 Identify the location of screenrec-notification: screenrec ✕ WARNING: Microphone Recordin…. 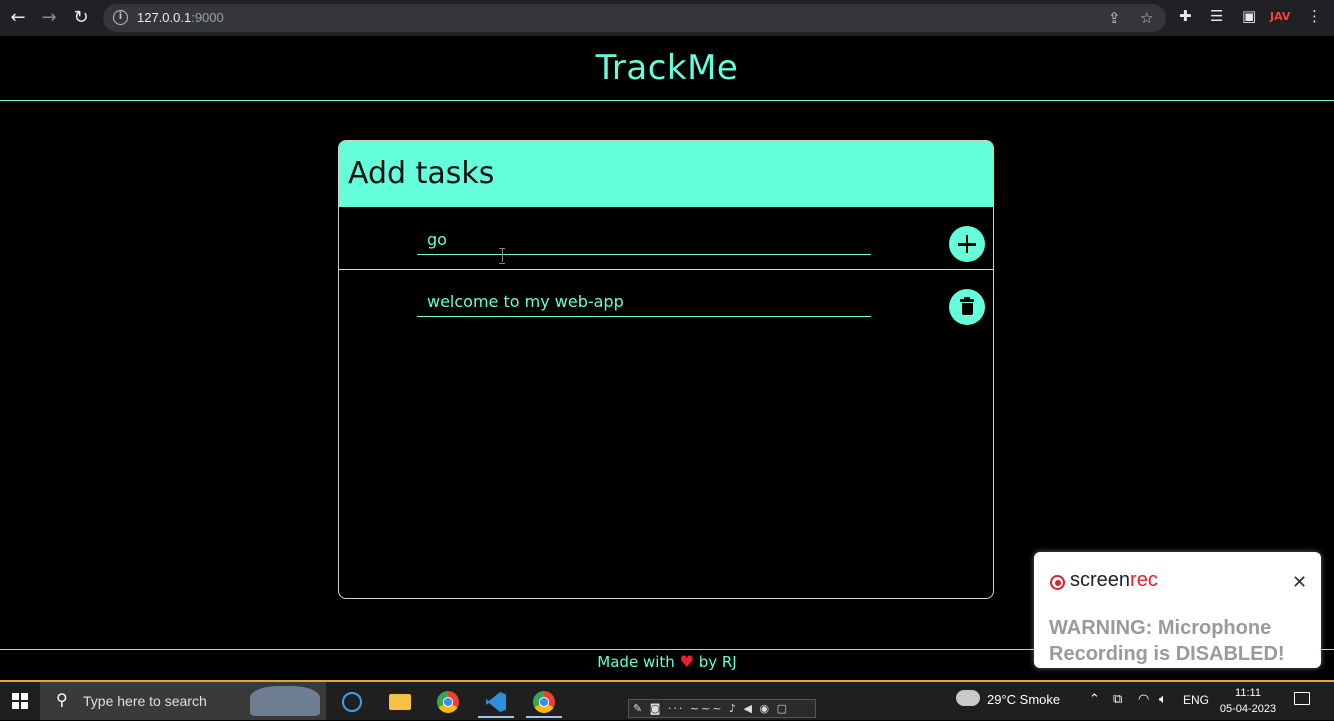
(1177, 610).